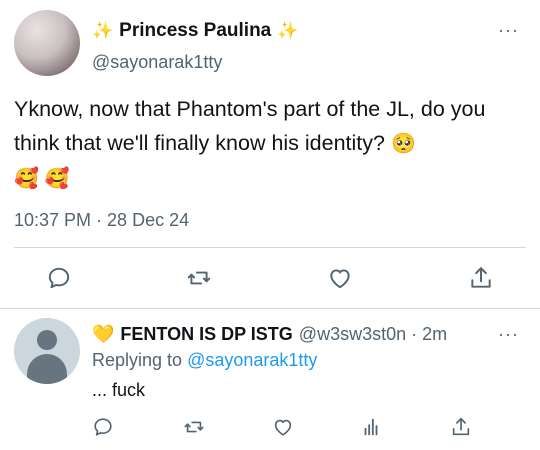 Image resolution: width=540 pixels, height=450 pixels. Describe the element at coordinates (270, 308) in the screenshot. I see `tweet-separator` at that location.